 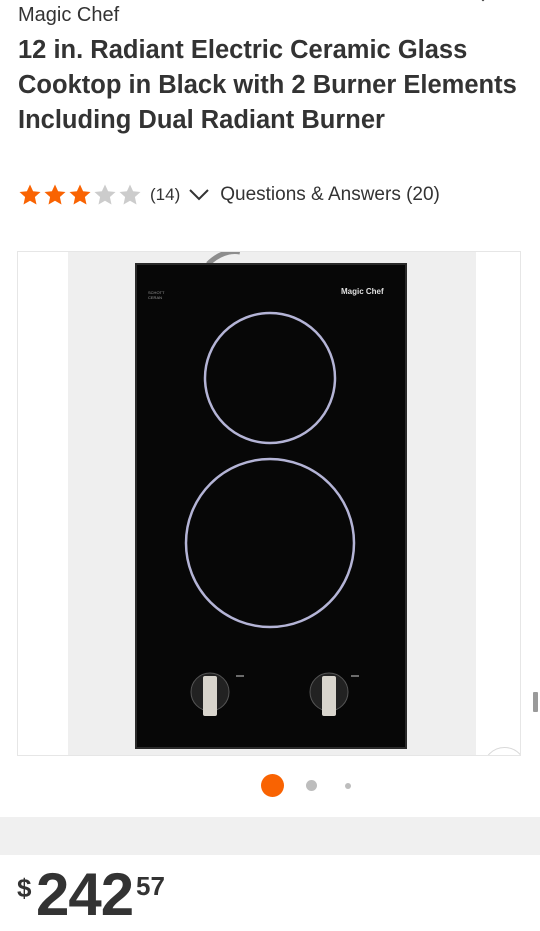 What do you see at coordinates (330, 195) in the screenshot?
I see `questions-answers-link: Questions & Answers (20)` at bounding box center [330, 195].